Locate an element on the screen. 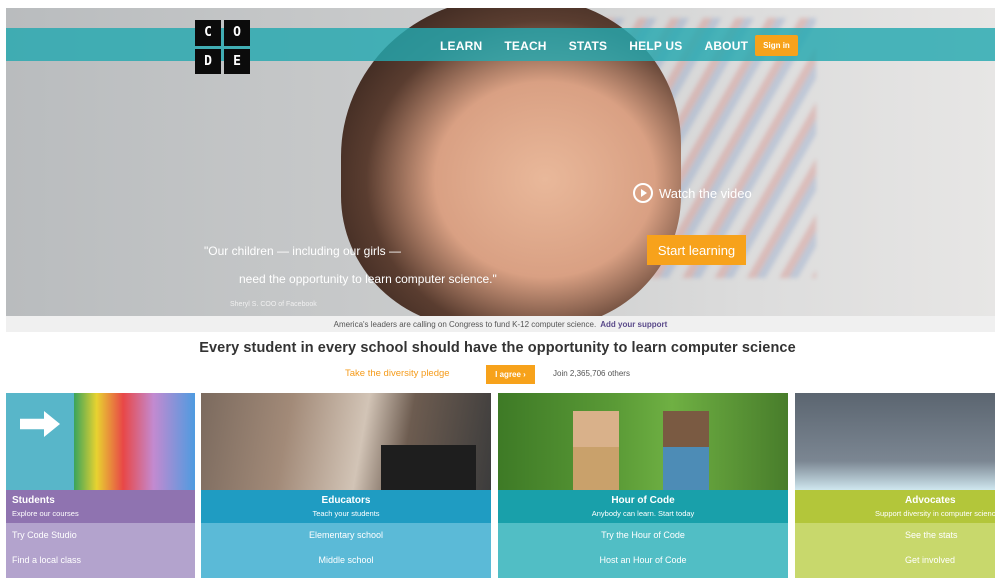 Image resolution: width=995 pixels, height=578 pixels. monitor-illustration is located at coordinates (428, 470).